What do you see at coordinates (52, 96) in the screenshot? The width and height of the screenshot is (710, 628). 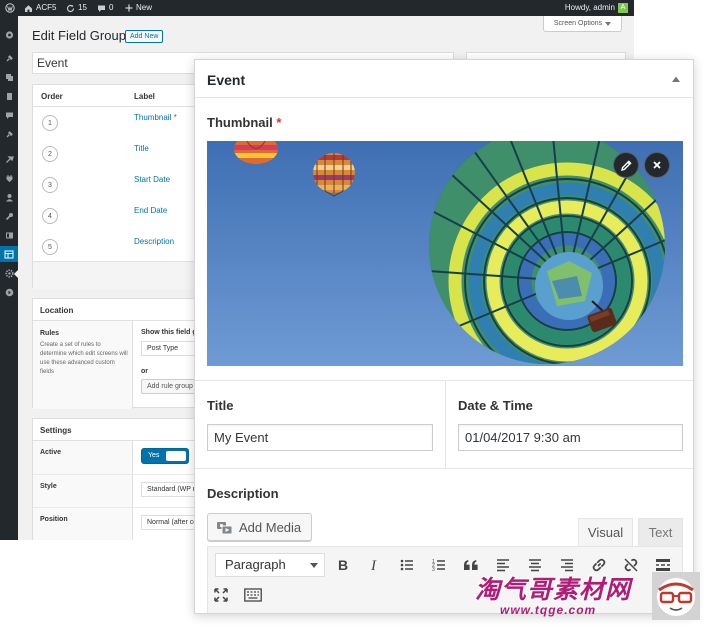 I see `order-column-header: Order` at bounding box center [52, 96].